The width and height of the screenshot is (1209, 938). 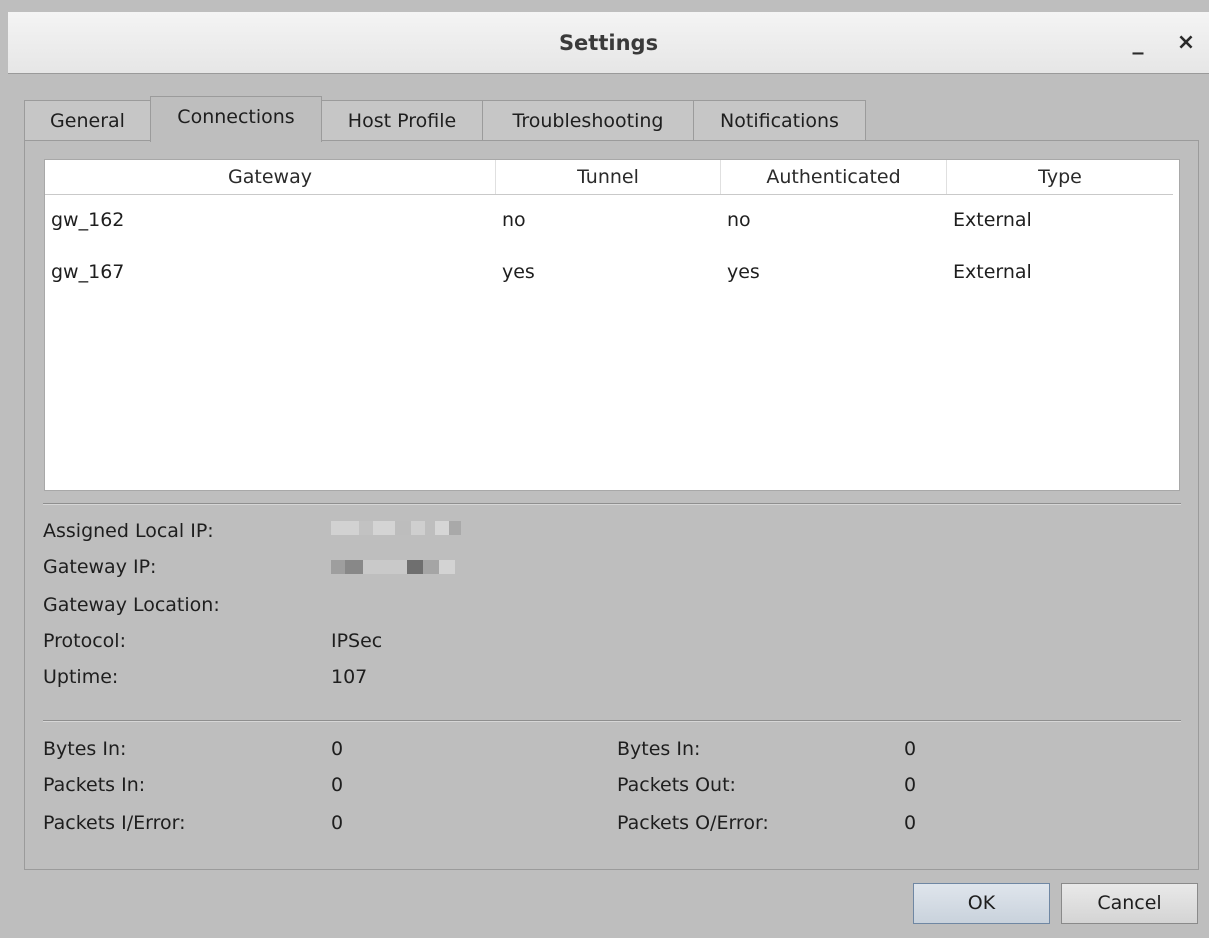 What do you see at coordinates (270, 177) in the screenshot?
I see `column-header-gateway: Gateway` at bounding box center [270, 177].